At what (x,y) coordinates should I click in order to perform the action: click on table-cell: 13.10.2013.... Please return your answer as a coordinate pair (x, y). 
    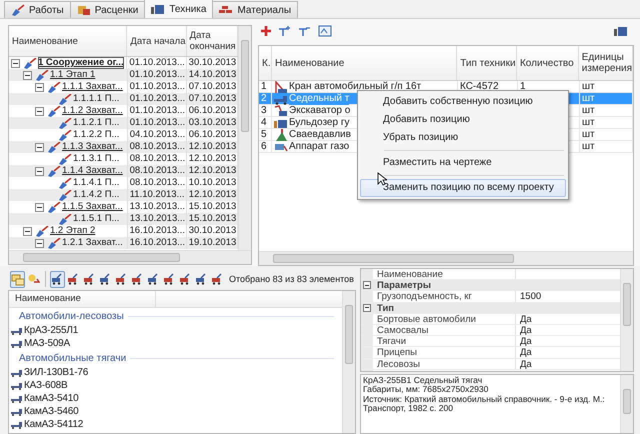
    Looking at the image, I should click on (157, 219).